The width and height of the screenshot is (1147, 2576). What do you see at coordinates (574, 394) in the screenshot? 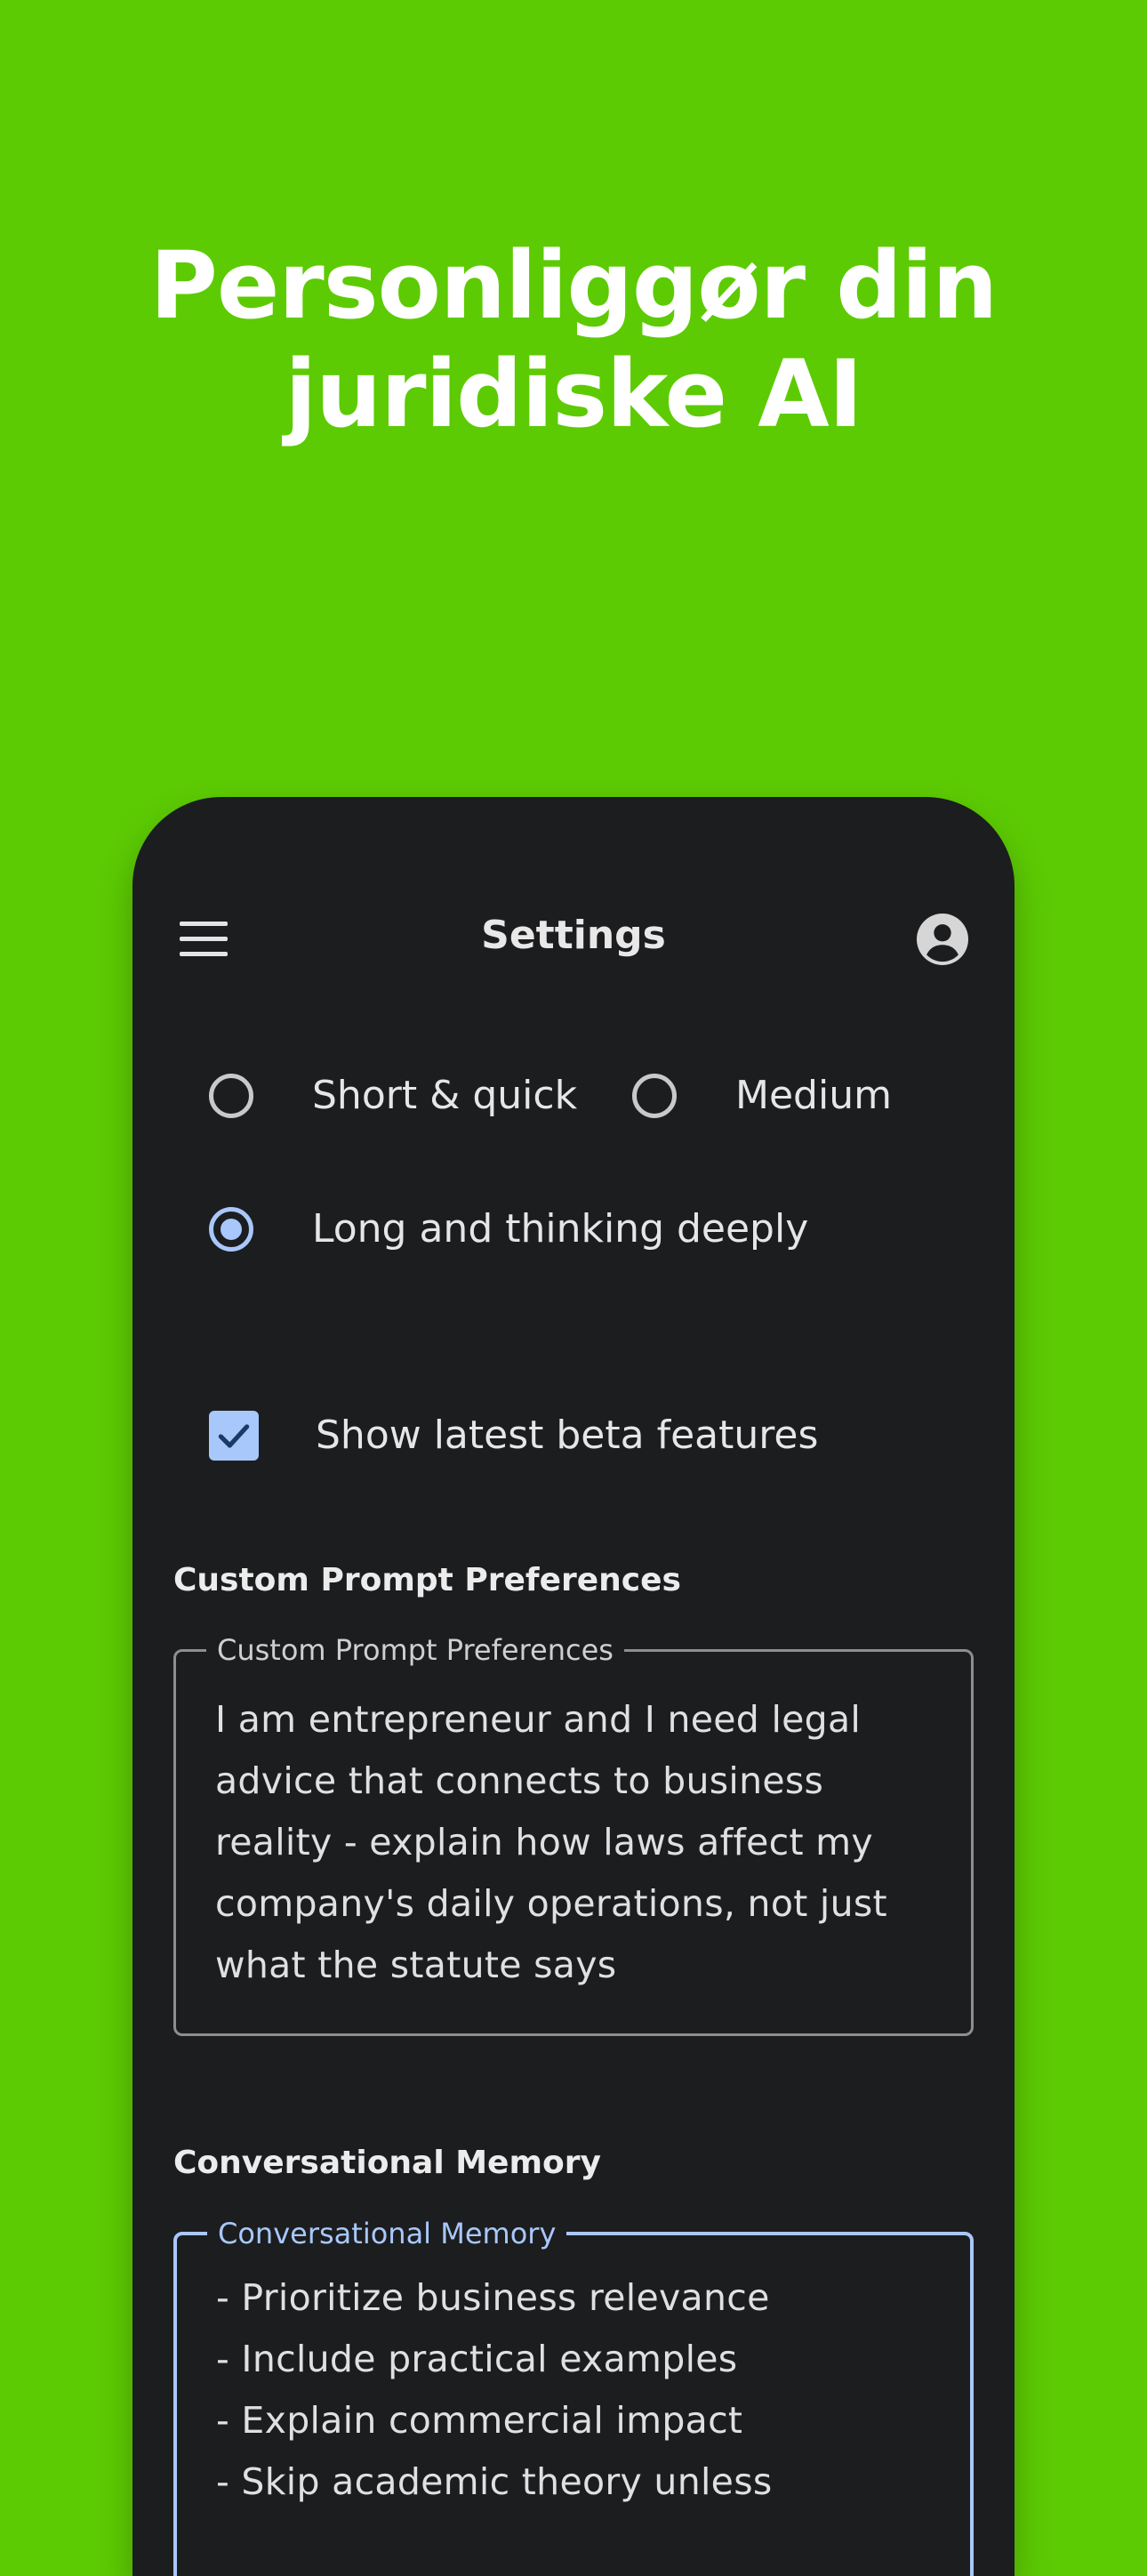
I see `headline-line-2: juridiske AI` at bounding box center [574, 394].